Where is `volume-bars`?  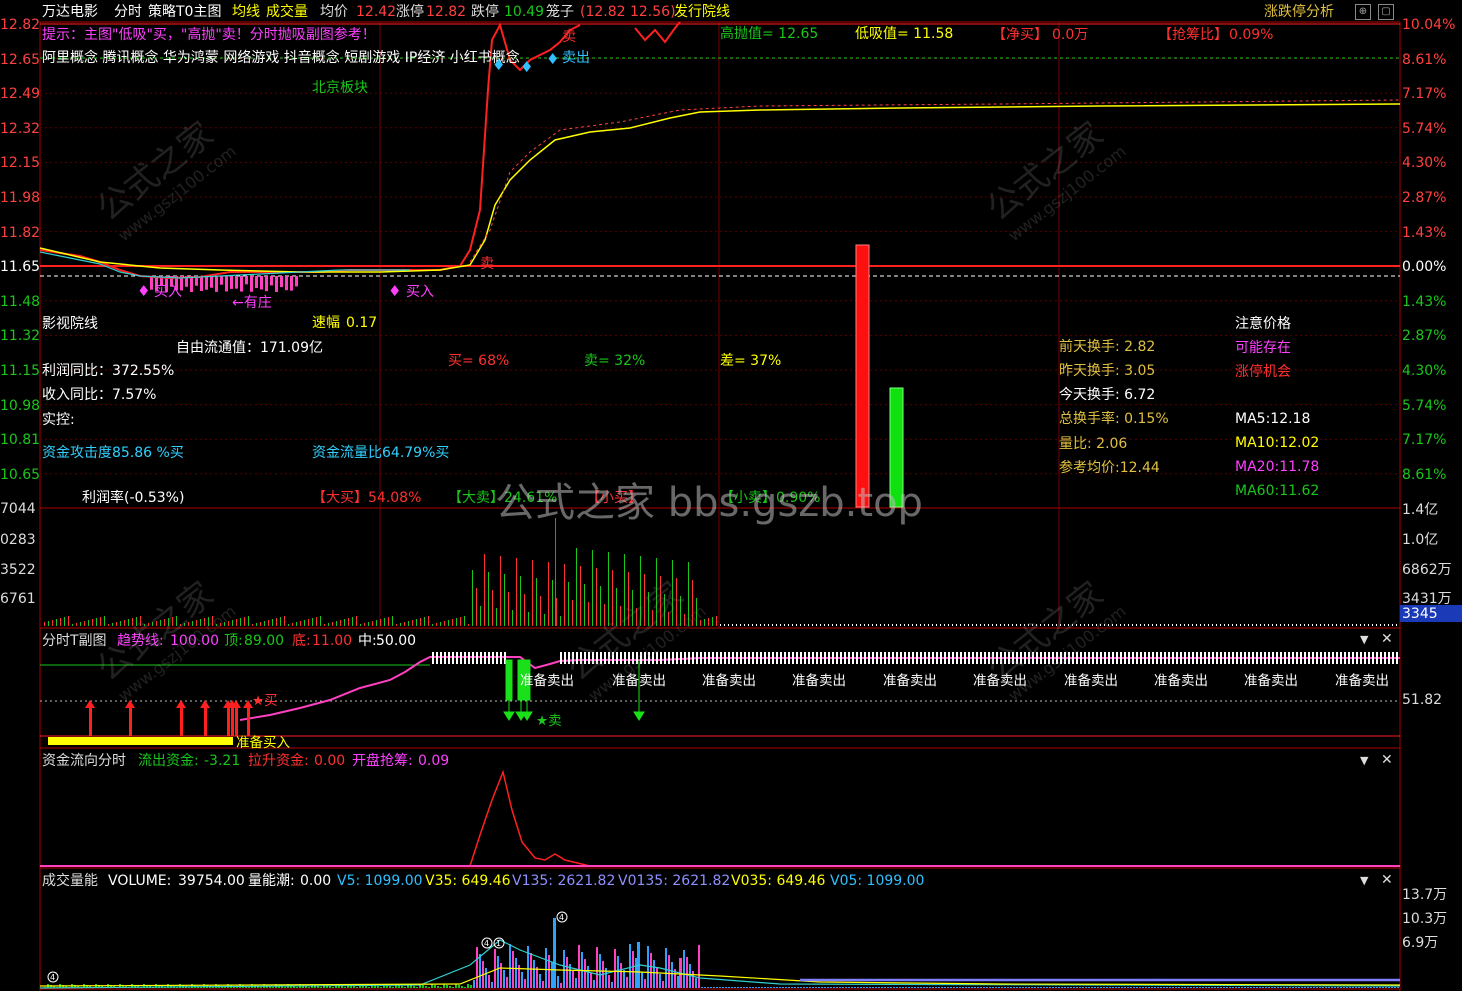
volume-bars is located at coordinates (720, 572).